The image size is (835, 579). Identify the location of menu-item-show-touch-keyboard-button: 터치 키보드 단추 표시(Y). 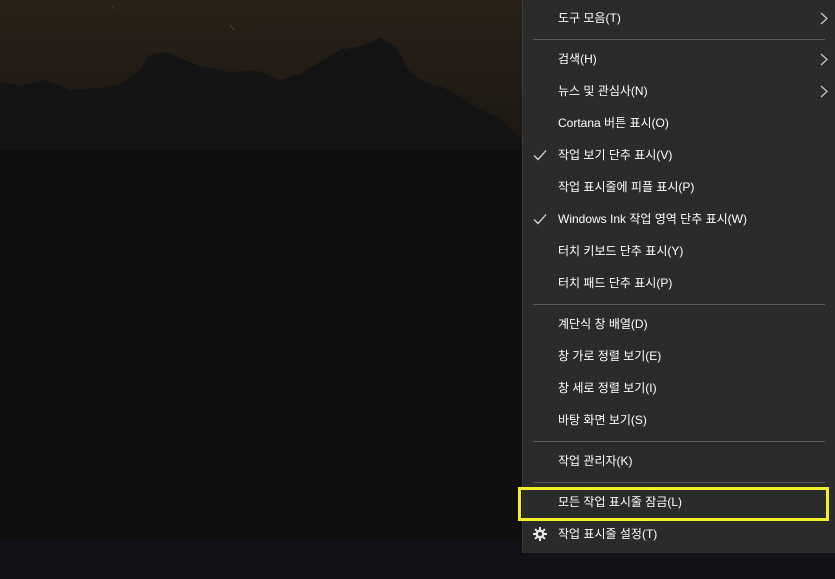
(679, 251).